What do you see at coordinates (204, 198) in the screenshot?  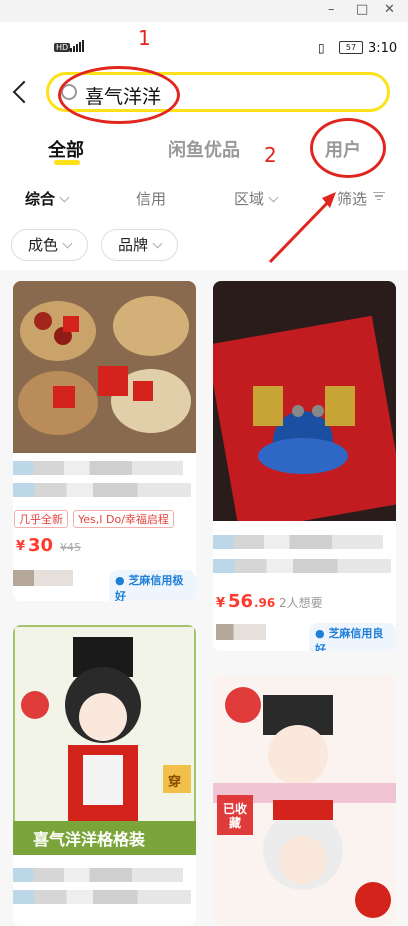 I see `filter-bar: 综合 信用 区域 筛选` at bounding box center [204, 198].